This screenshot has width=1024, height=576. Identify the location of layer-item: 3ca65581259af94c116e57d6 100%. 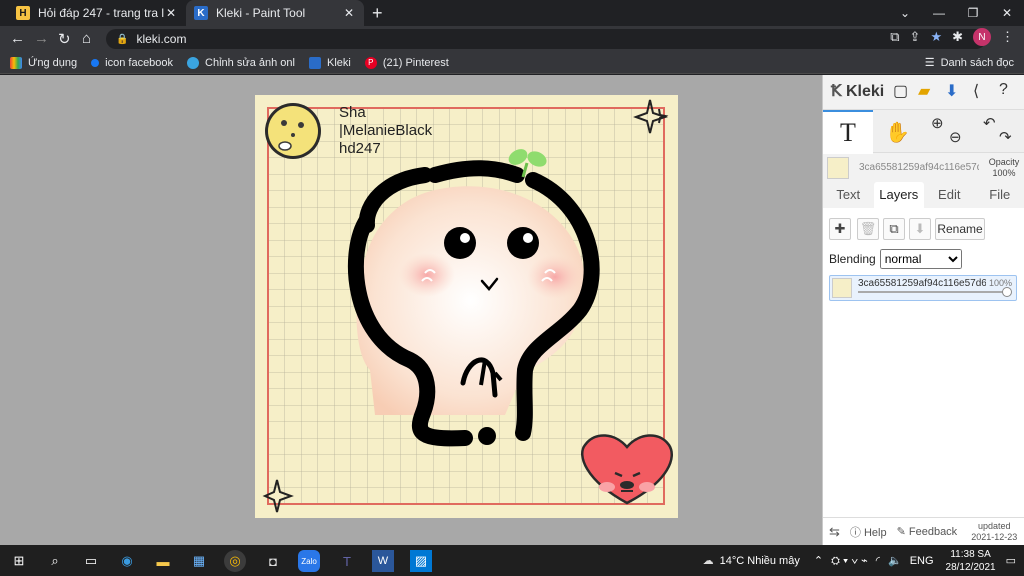
(923, 288).